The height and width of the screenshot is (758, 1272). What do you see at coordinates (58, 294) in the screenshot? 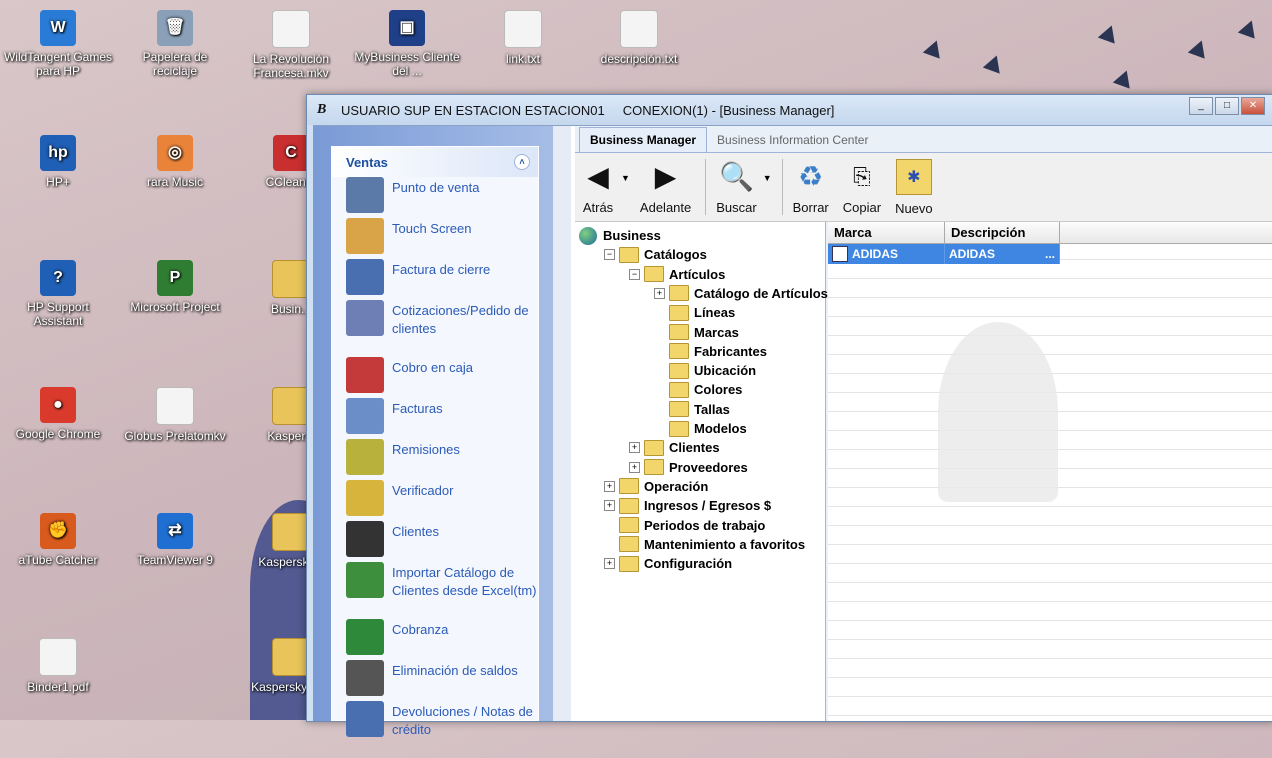
I see `desktop-icon: ? HP Support Assistant` at bounding box center [58, 294].